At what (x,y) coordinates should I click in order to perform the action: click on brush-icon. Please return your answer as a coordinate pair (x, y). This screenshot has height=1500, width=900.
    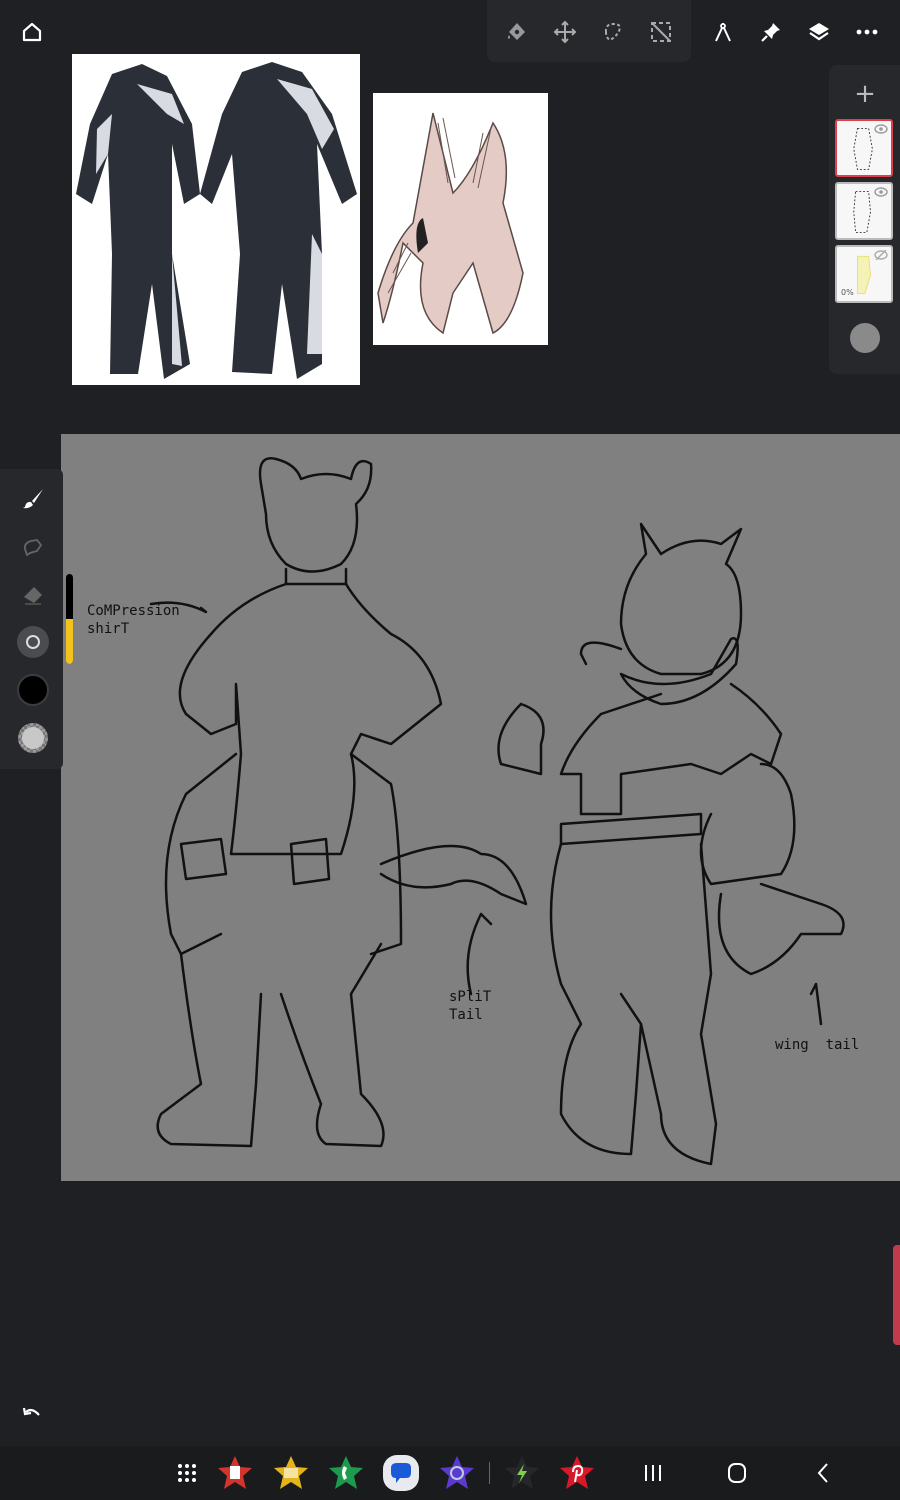
    Looking at the image, I should click on (33, 499).